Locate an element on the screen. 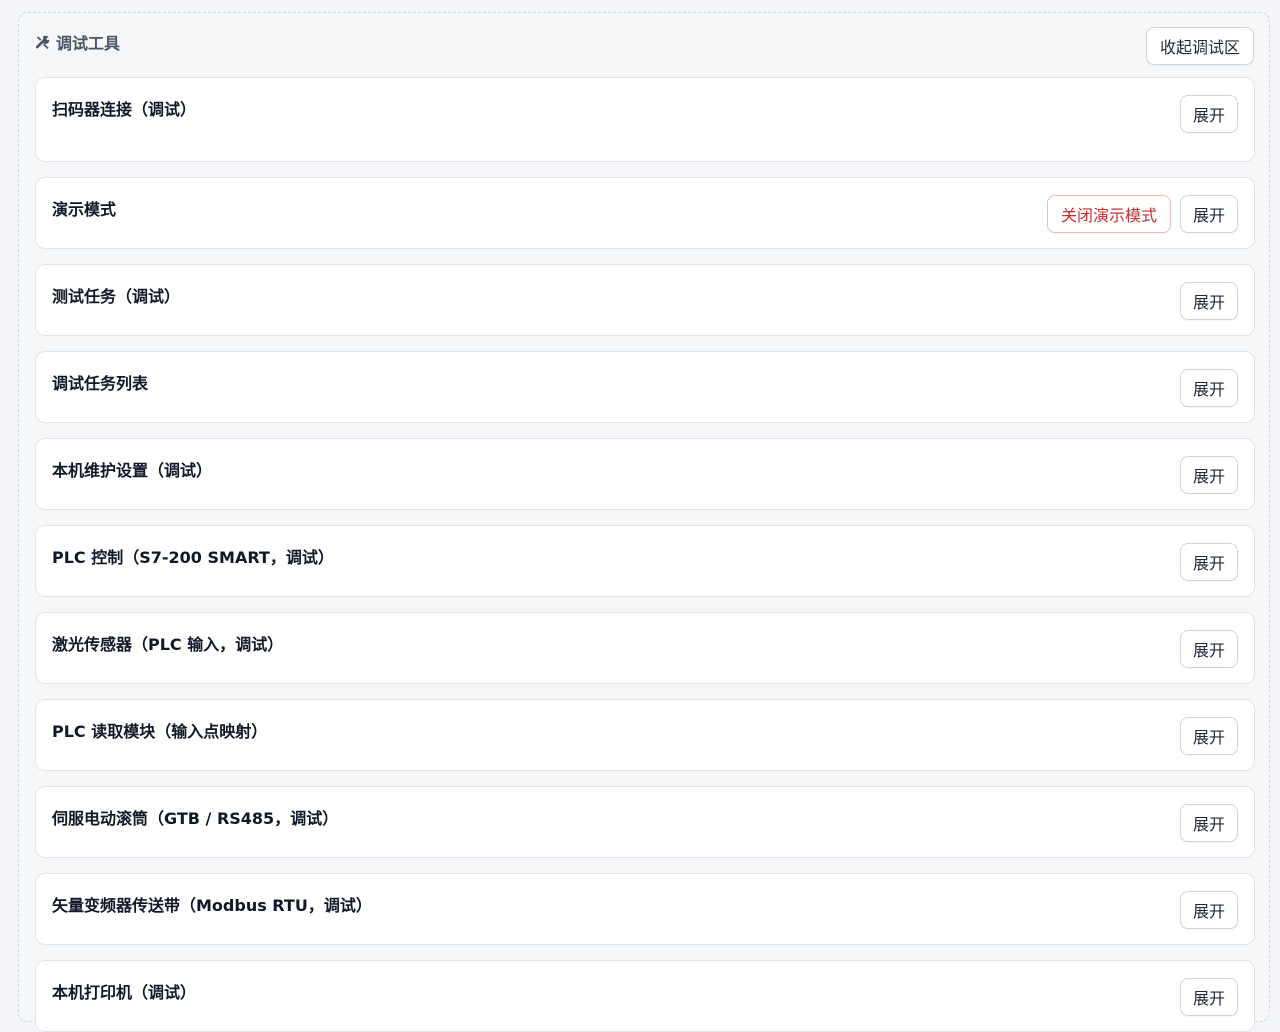  section-demo-mode: 演示模式 关闭演示模式 展开 is located at coordinates (645, 213).